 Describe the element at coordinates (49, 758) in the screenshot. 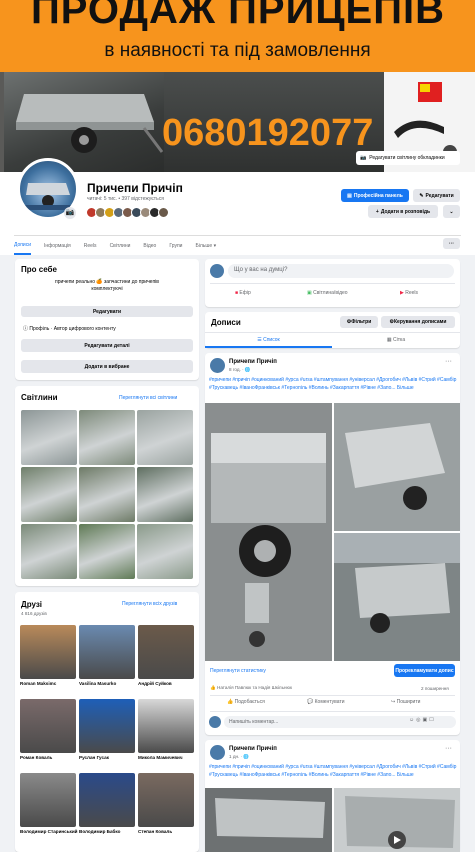

I see `friend-name: Роман Коваль` at that location.